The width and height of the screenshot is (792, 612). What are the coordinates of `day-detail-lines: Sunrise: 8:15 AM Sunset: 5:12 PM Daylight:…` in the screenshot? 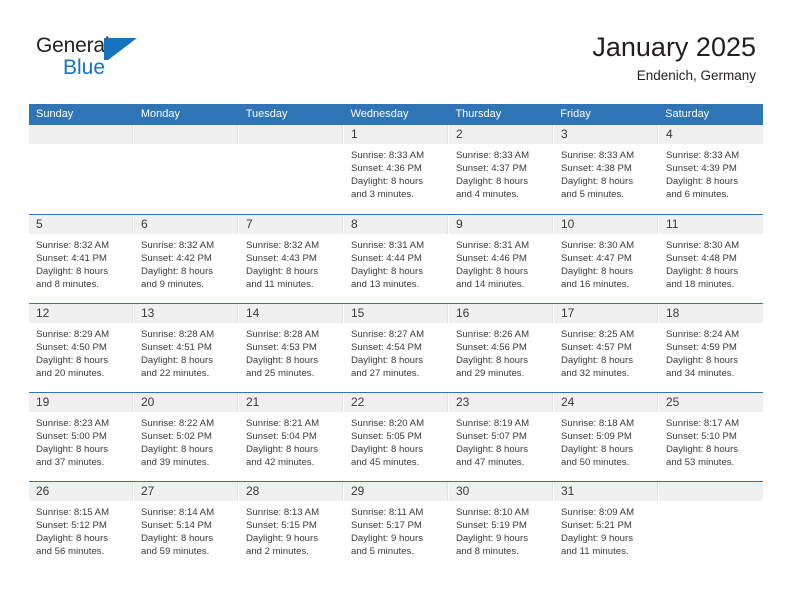 It's located at (81, 529).